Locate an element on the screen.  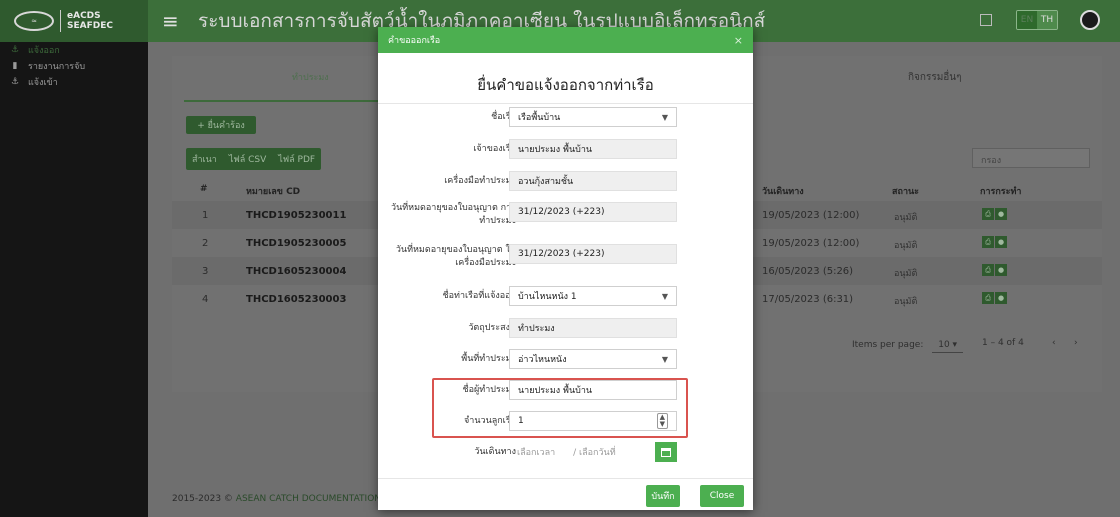
col-header-cd: หมายเลข CD is located at coordinates (273, 192).